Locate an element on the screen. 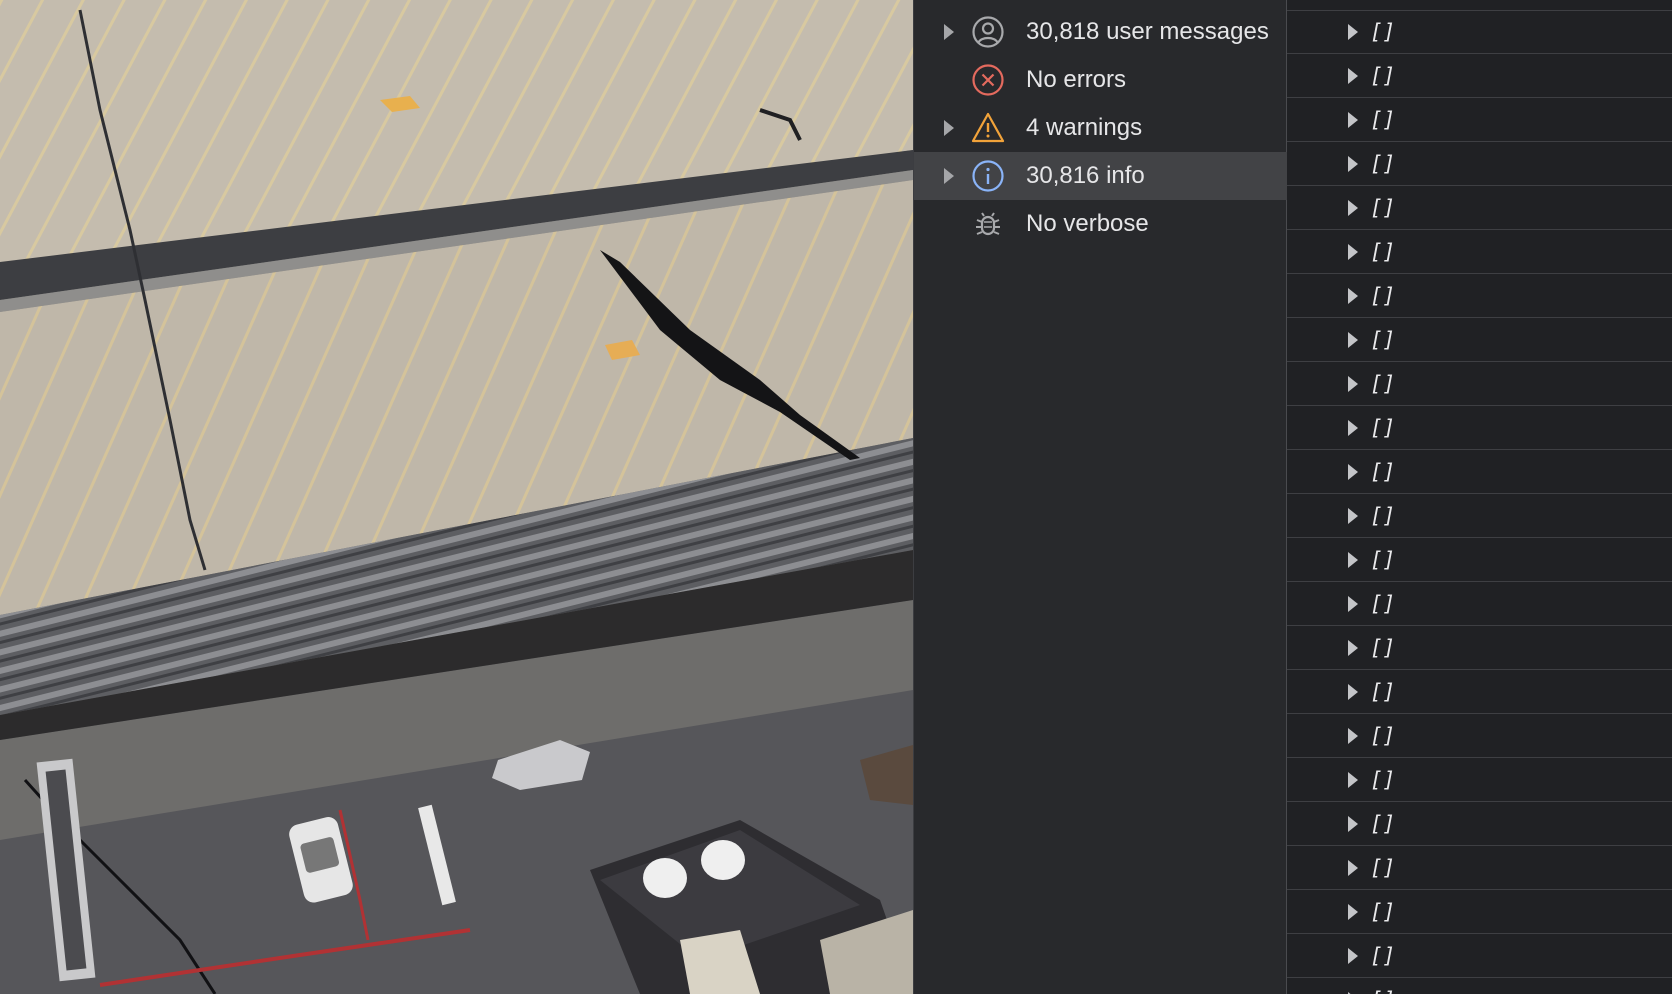 This screenshot has width=1672, height=994. warning-triangle-icon is located at coordinates (988, 128).